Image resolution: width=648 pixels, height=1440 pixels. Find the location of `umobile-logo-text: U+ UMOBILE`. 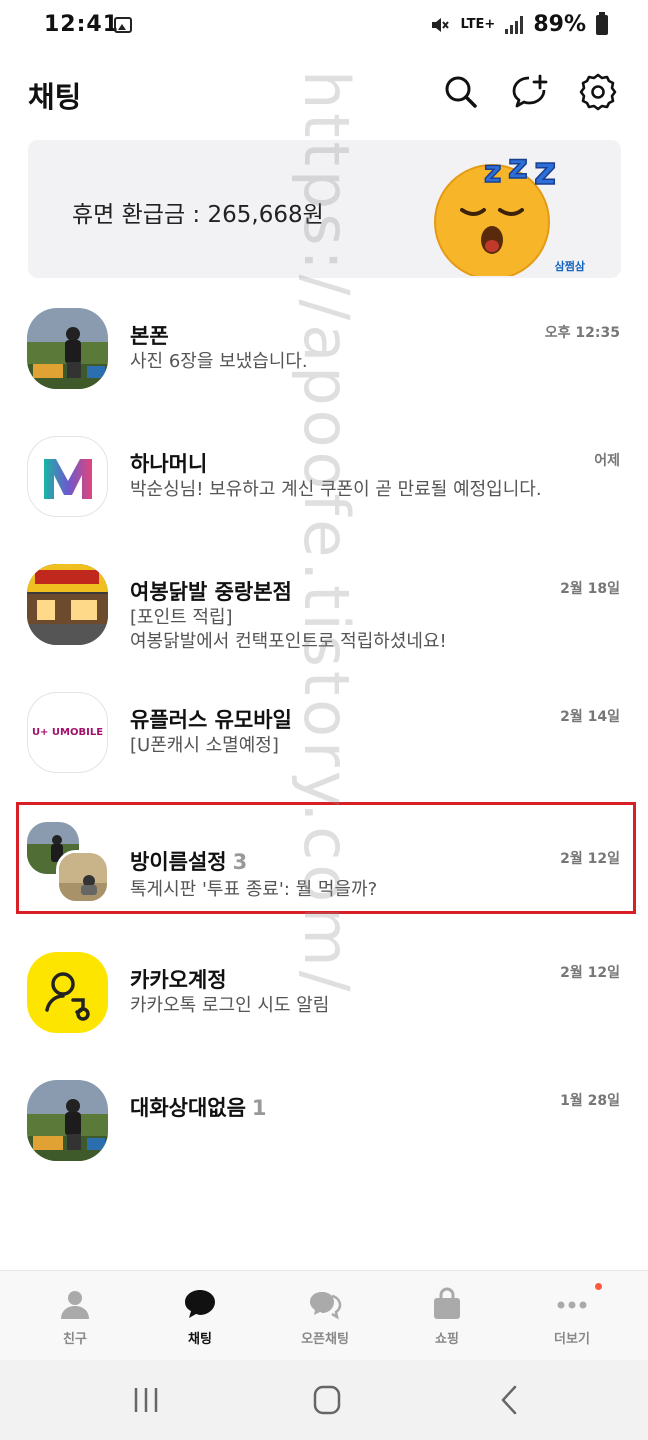

umobile-logo-text: U+ UMOBILE is located at coordinates (67, 732).